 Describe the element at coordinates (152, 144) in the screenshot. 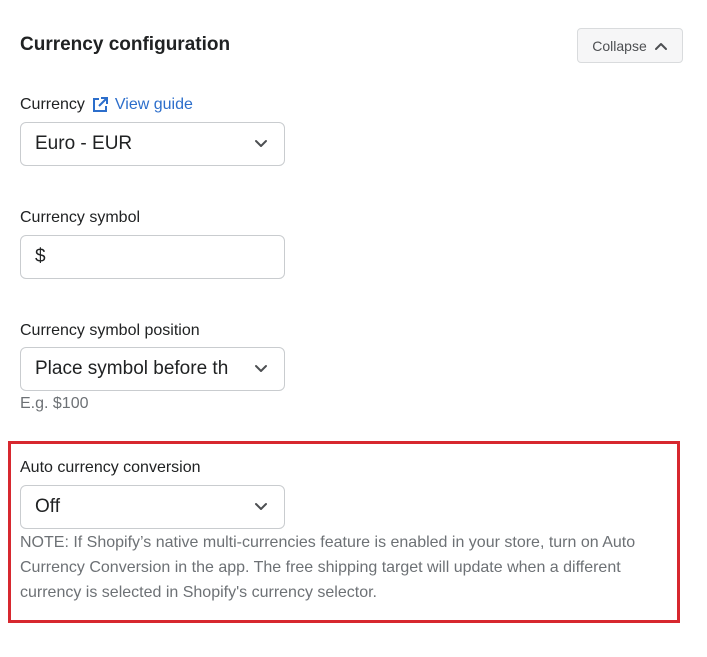

I see `currency-select: Euro - EUR` at that location.